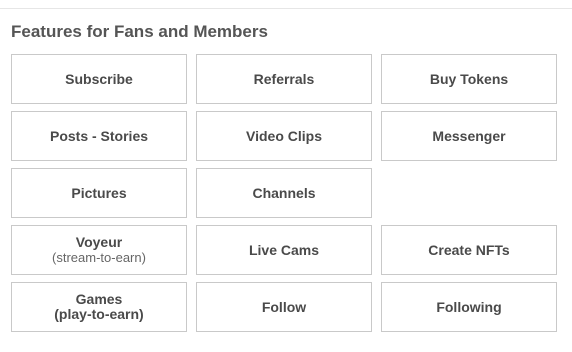 This screenshot has height=352, width=572. I want to click on tile-label: Video Clips, so click(284, 135).